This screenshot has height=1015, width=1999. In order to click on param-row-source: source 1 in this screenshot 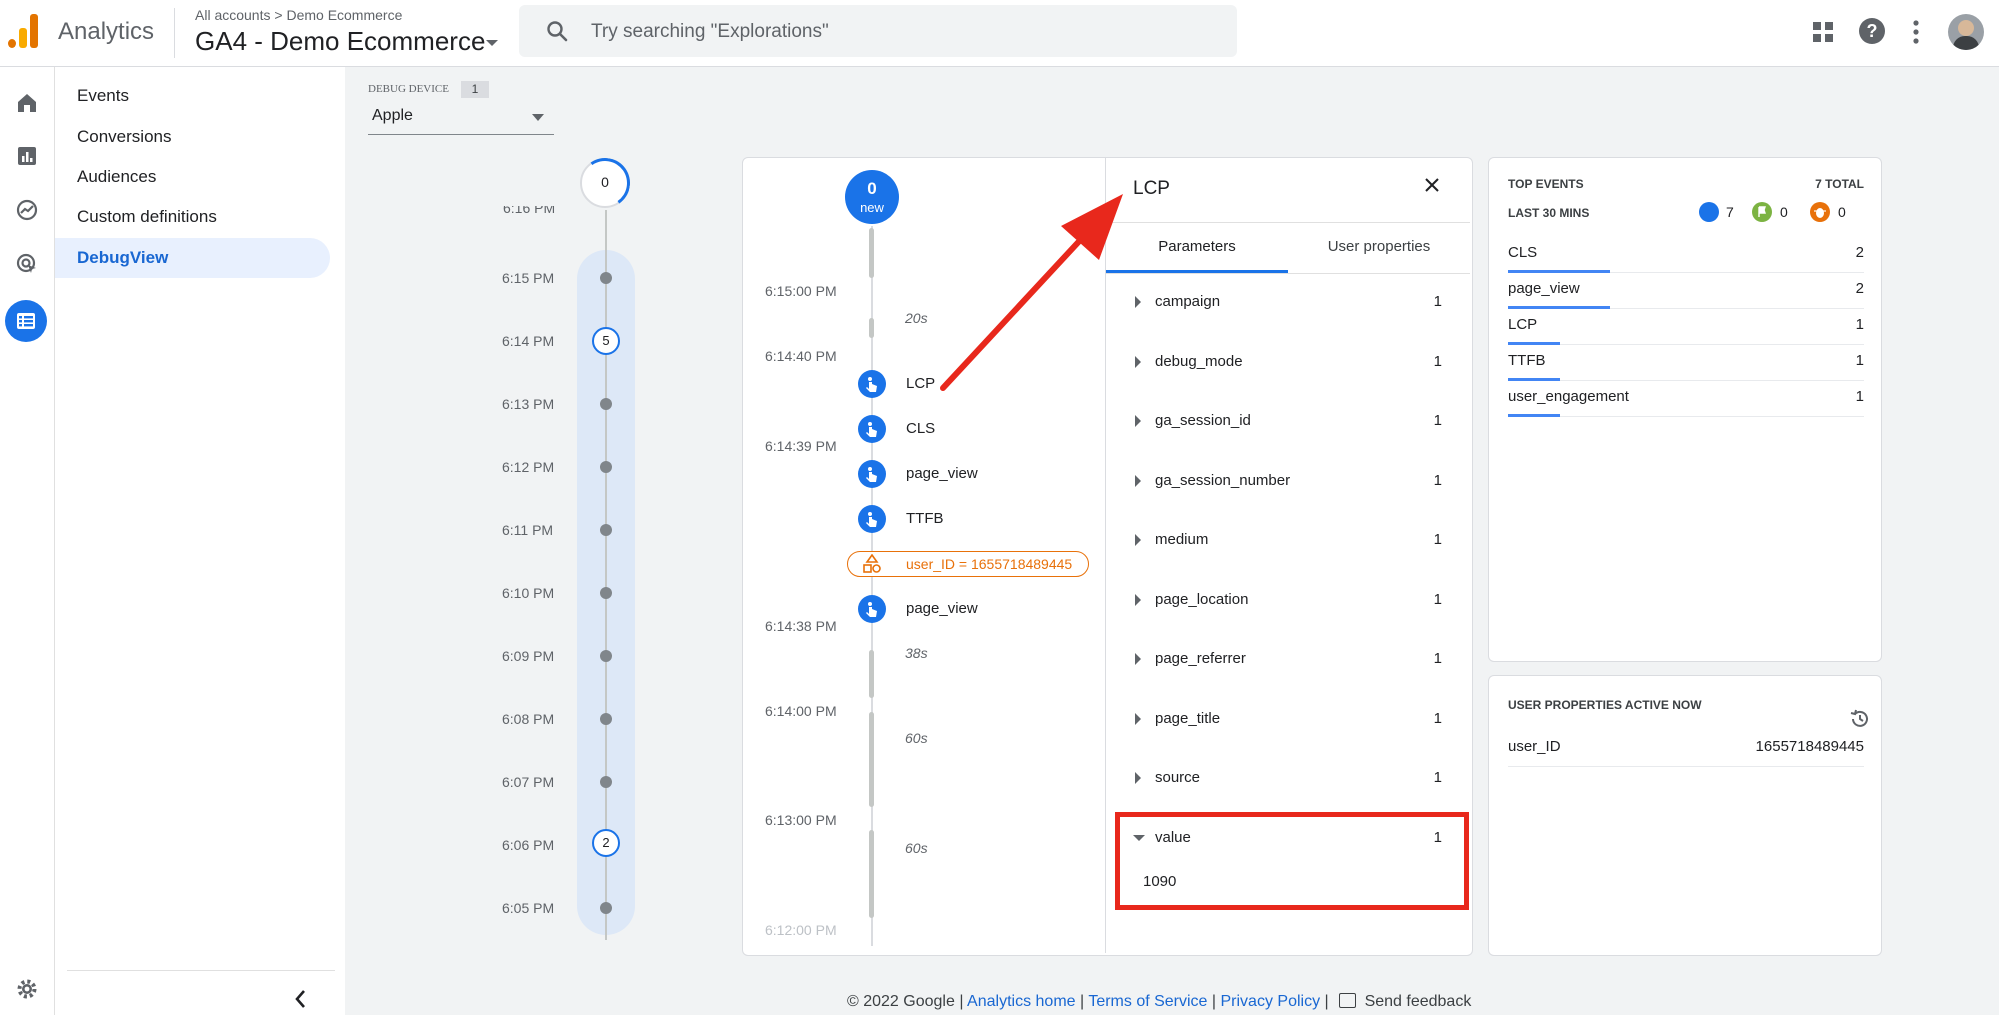, I will do `click(1291, 778)`.